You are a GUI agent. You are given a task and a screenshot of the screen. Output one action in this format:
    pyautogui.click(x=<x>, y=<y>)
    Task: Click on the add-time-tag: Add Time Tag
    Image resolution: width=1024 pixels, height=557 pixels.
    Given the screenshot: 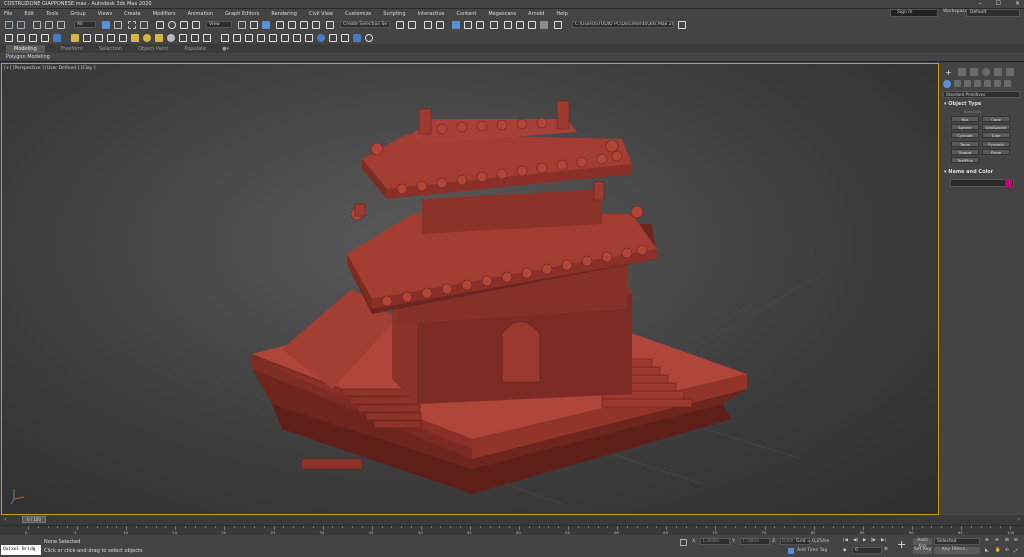 What is the action you would take?
    pyautogui.click(x=812, y=550)
    